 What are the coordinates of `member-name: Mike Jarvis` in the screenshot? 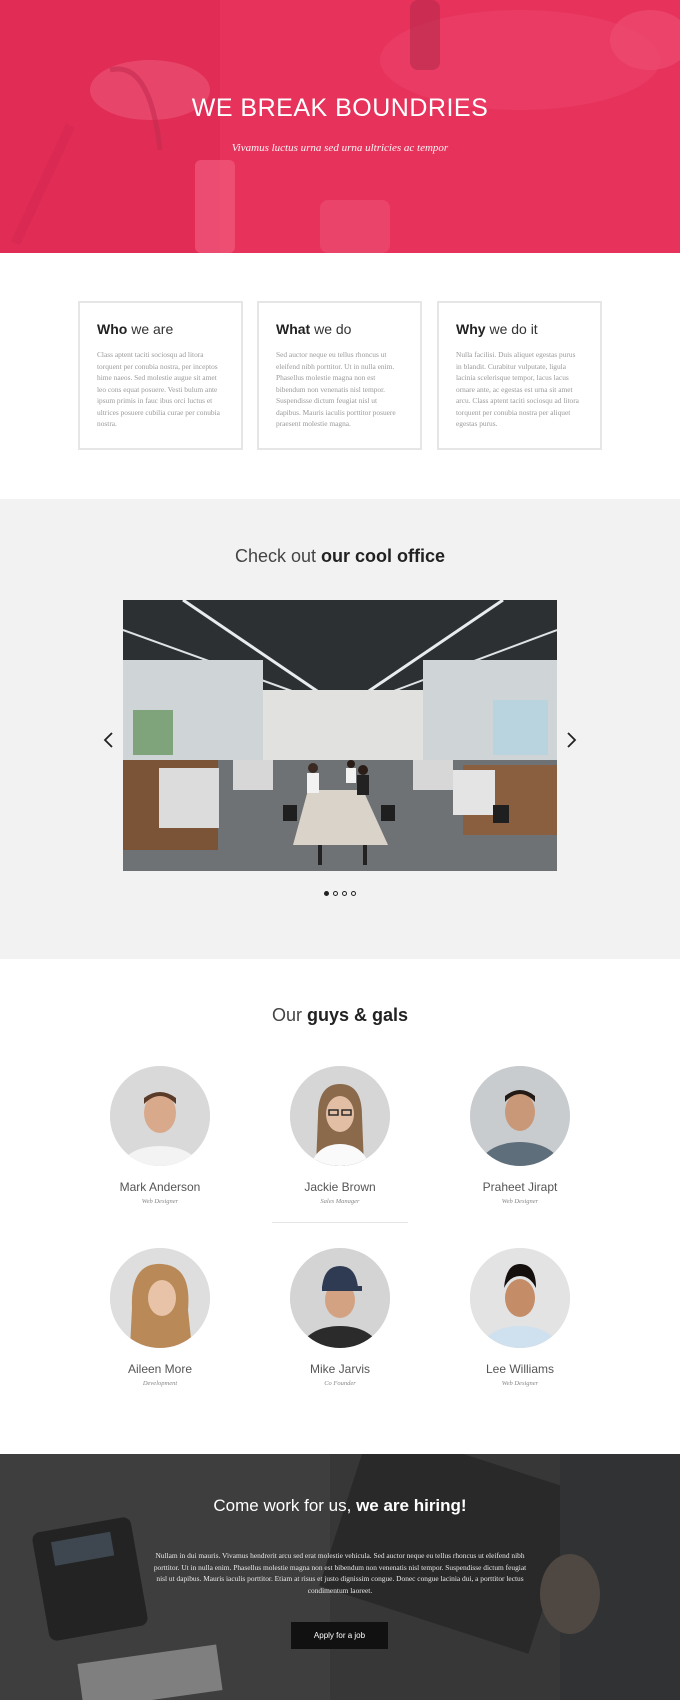 It's located at (339, 1369).